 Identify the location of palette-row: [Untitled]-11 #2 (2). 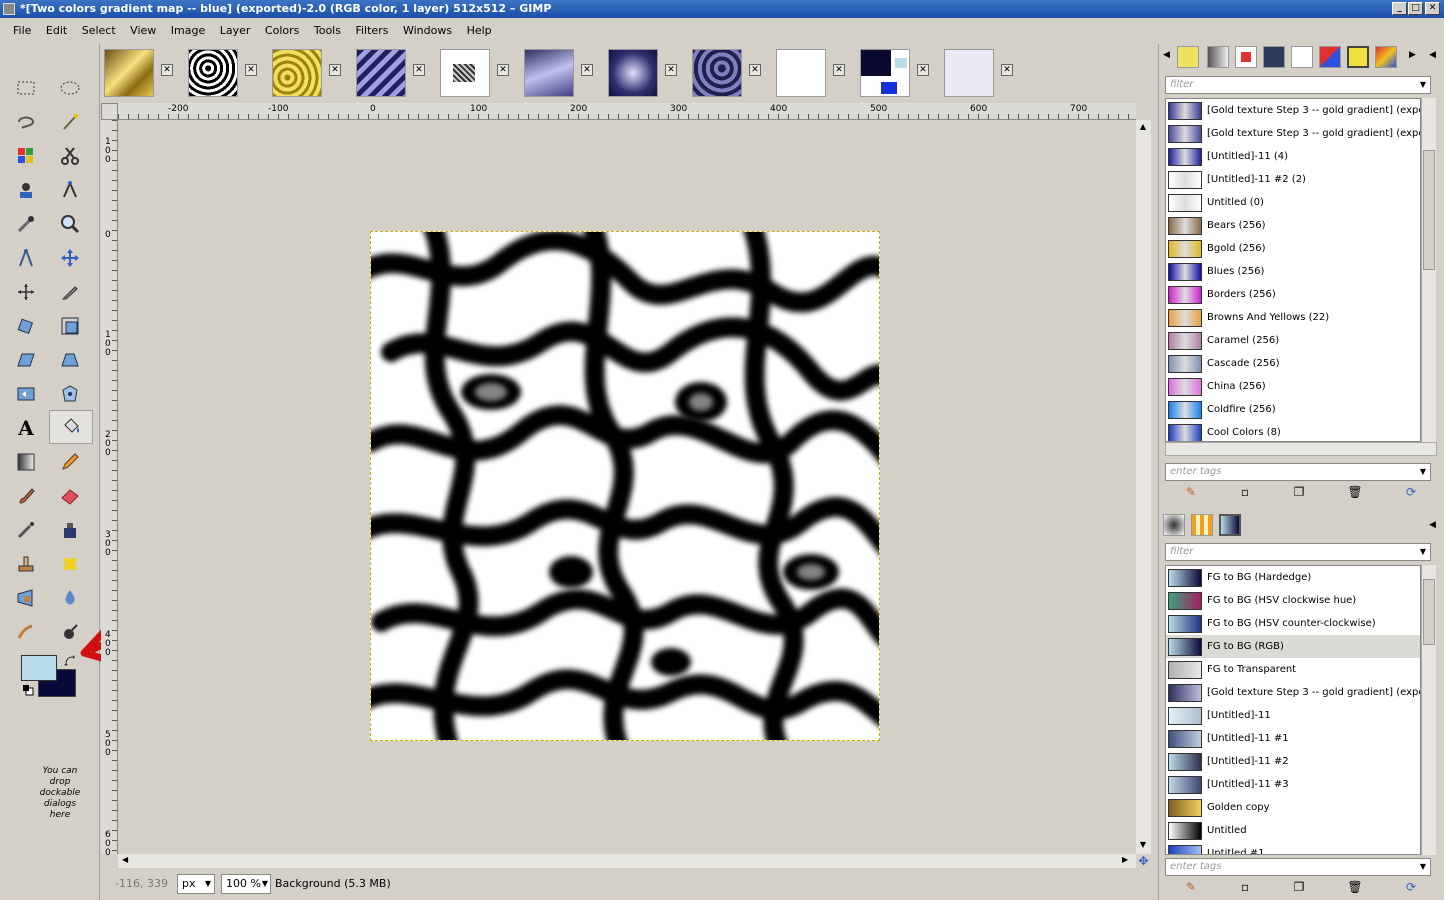
(1293, 179).